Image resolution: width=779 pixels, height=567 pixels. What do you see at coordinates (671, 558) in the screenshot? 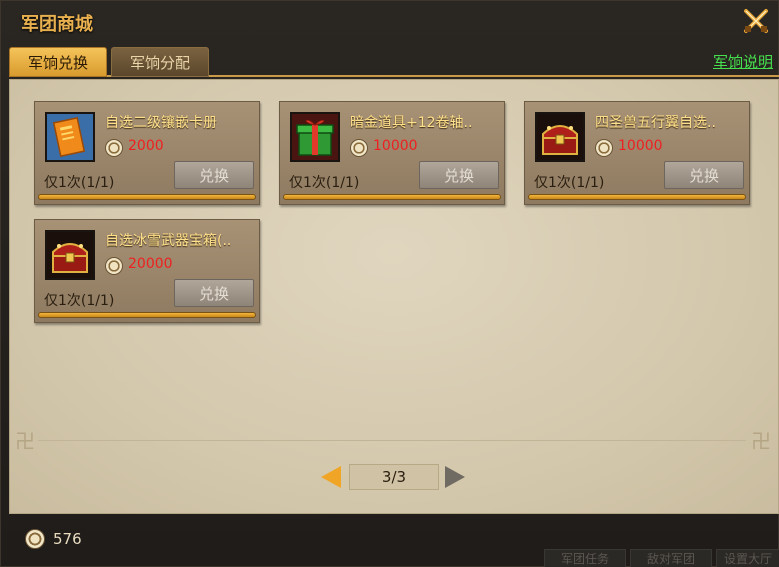
I see `background-button-enemy-guild: 敌对军团` at bounding box center [671, 558].